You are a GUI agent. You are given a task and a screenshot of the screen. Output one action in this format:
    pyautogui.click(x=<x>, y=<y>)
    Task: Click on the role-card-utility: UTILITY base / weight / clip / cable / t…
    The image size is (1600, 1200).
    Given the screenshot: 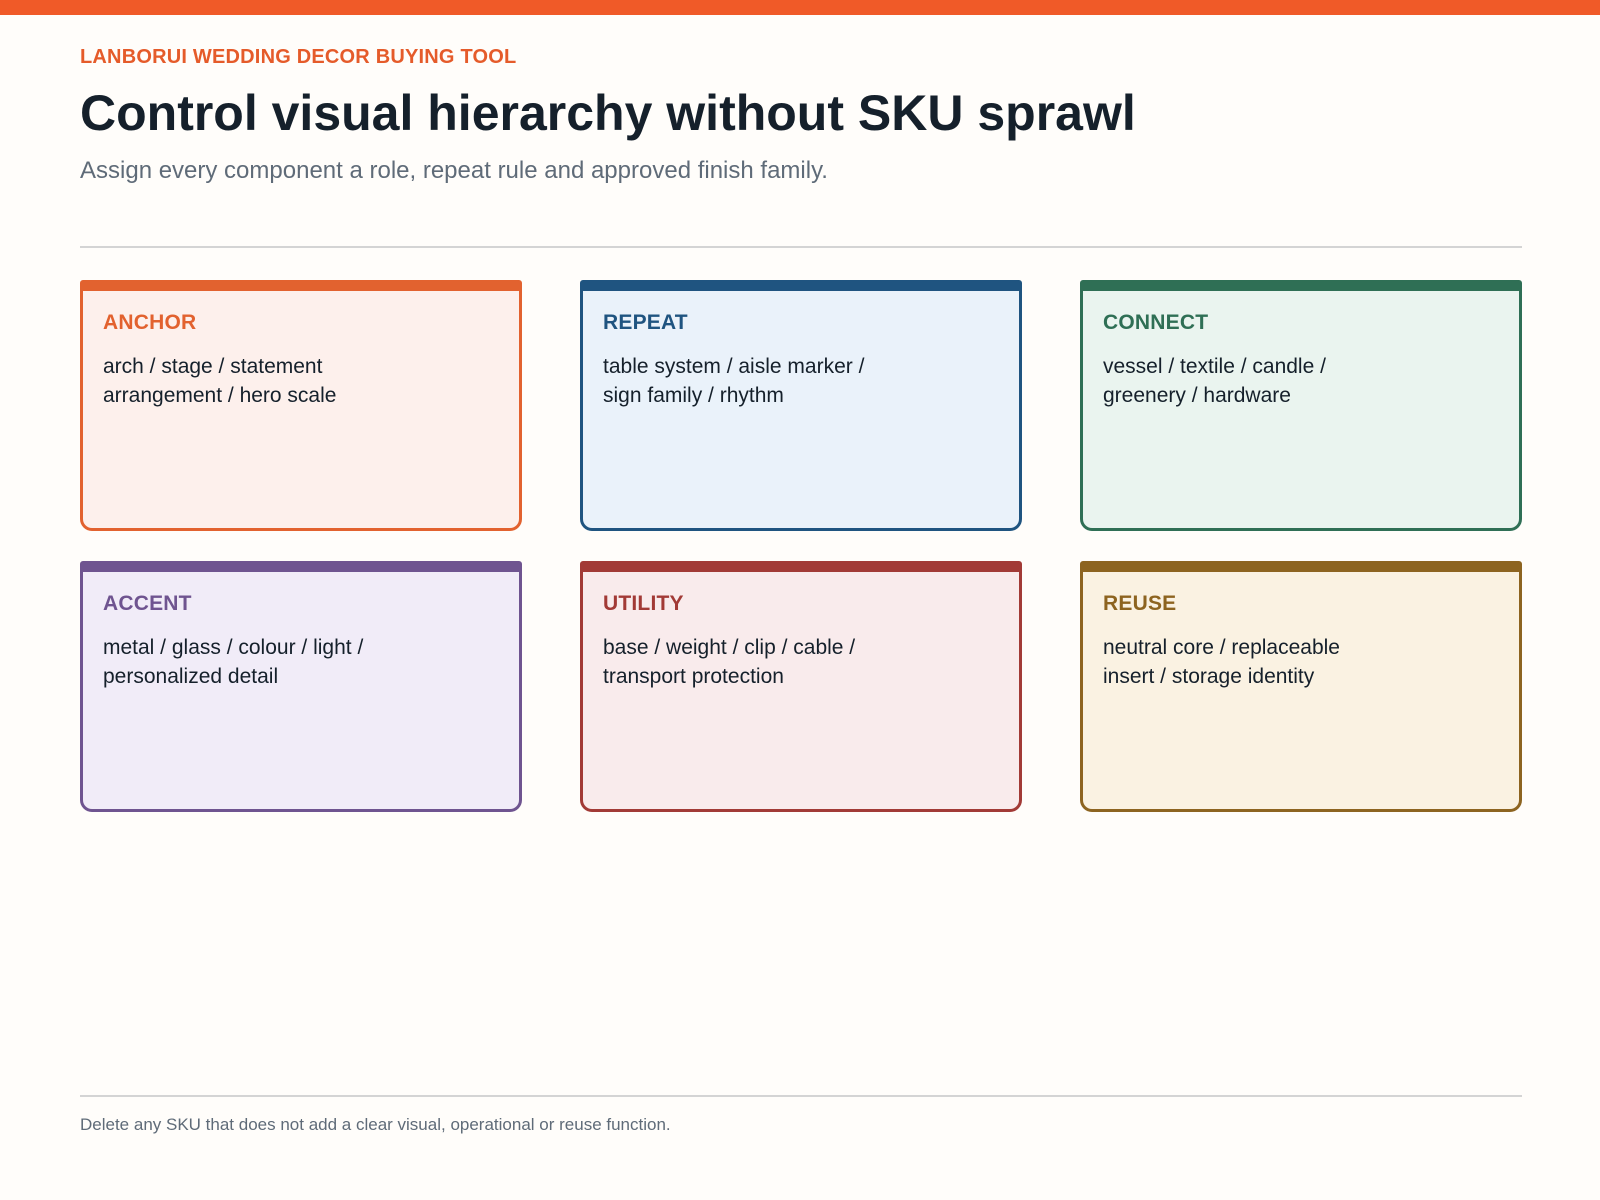 What is the action you would take?
    pyautogui.click(x=801, y=686)
    